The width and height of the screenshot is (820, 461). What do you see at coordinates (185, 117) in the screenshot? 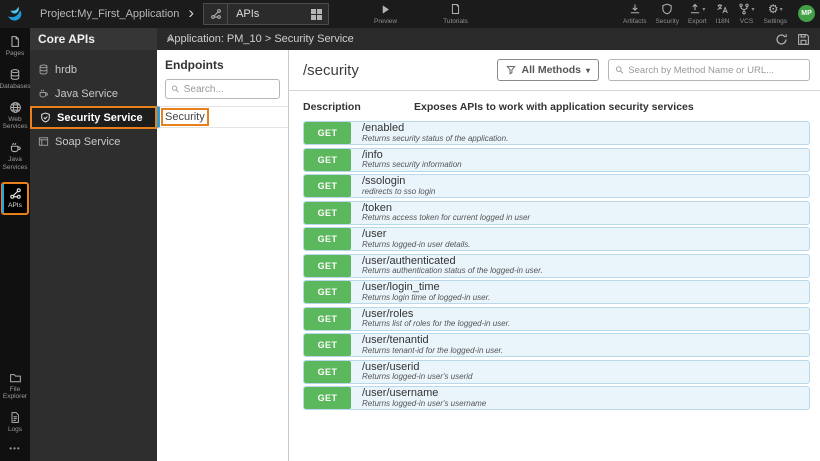
I see `endpoint-item-label: Security` at bounding box center [185, 117].